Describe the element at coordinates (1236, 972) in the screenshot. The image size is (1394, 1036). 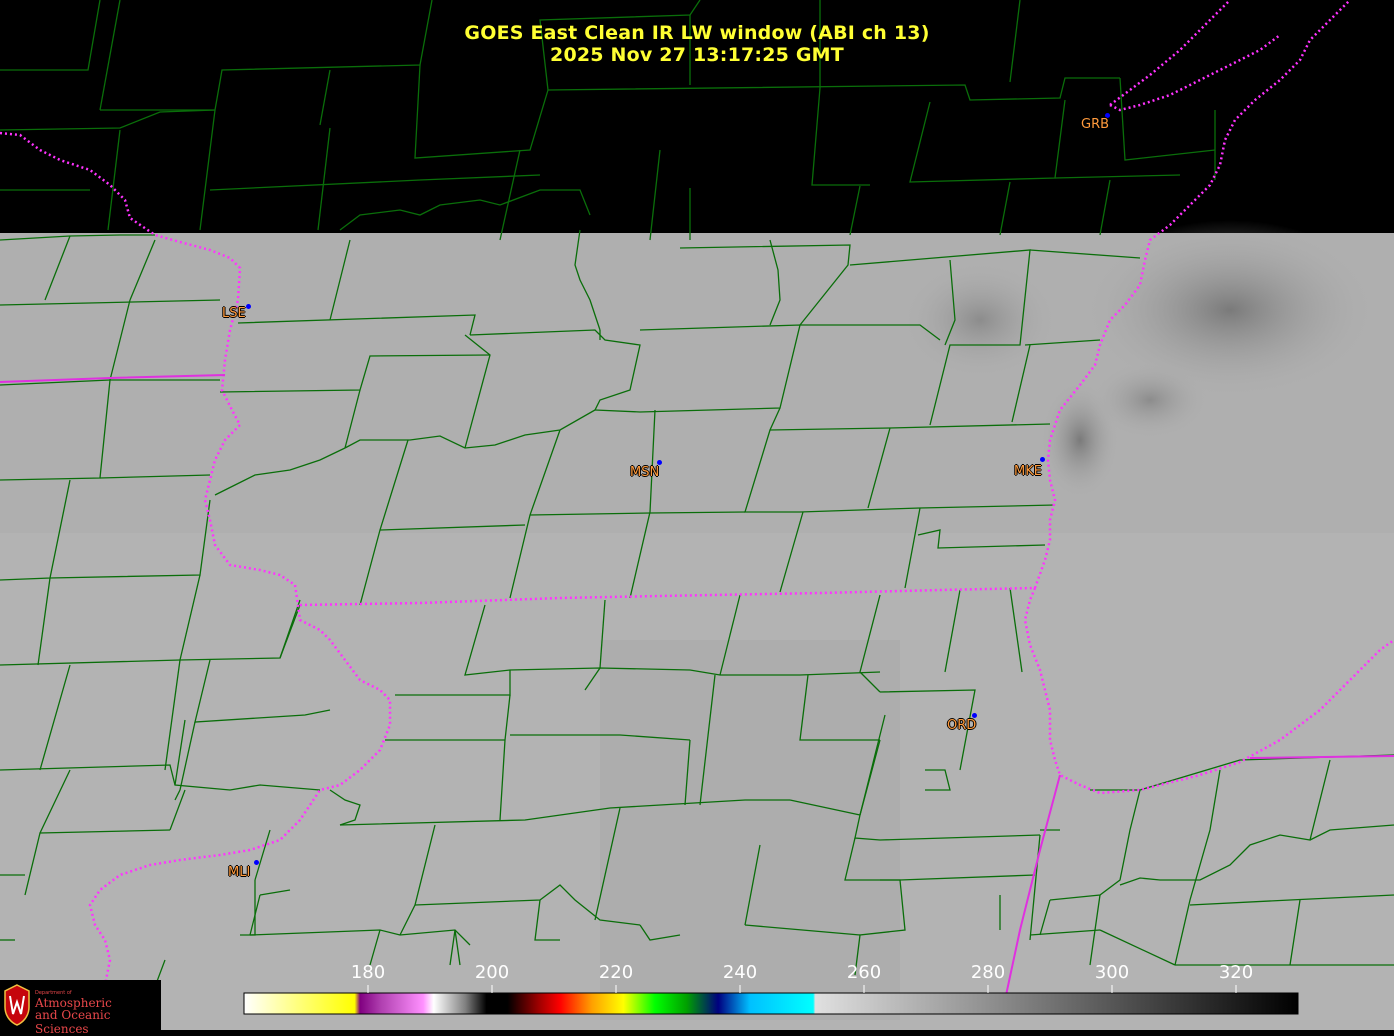
I see `colorbar-tick-label: 320` at that location.